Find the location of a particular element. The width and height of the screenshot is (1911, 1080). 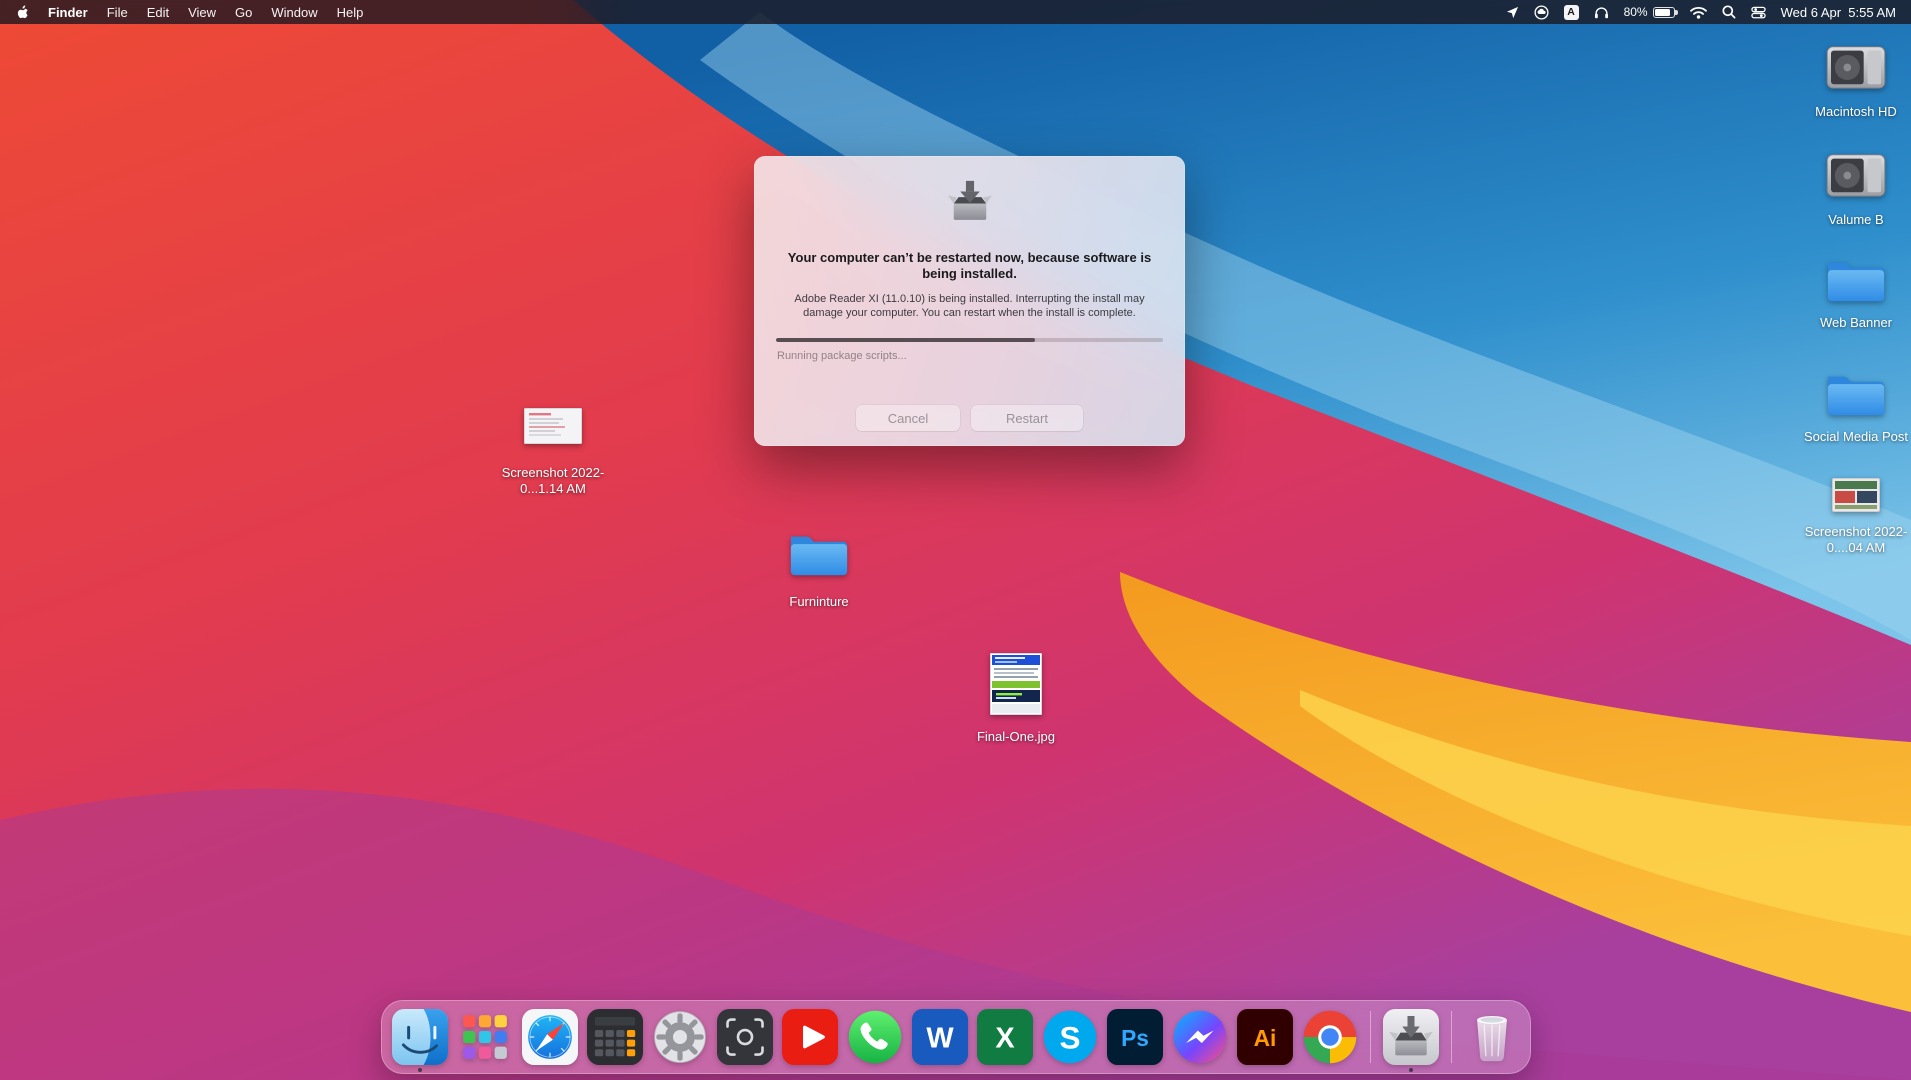

menu-bar-status-area: A 80% Wed 6 Apr 5:55 AM is located at coordinates (1701, 12).